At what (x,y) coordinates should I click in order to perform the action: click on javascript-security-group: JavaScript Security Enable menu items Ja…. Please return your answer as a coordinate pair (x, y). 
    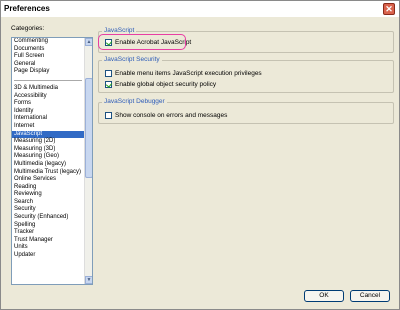
    Looking at the image, I should click on (246, 74).